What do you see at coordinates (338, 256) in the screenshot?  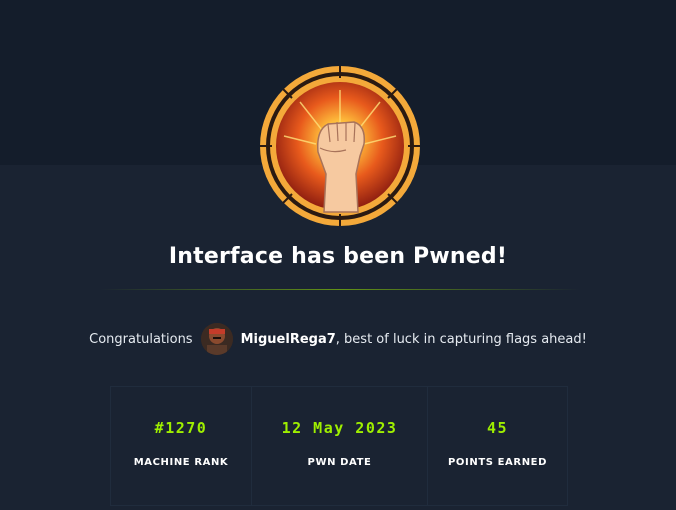 I see `page-title: Interface has been Pwned!` at bounding box center [338, 256].